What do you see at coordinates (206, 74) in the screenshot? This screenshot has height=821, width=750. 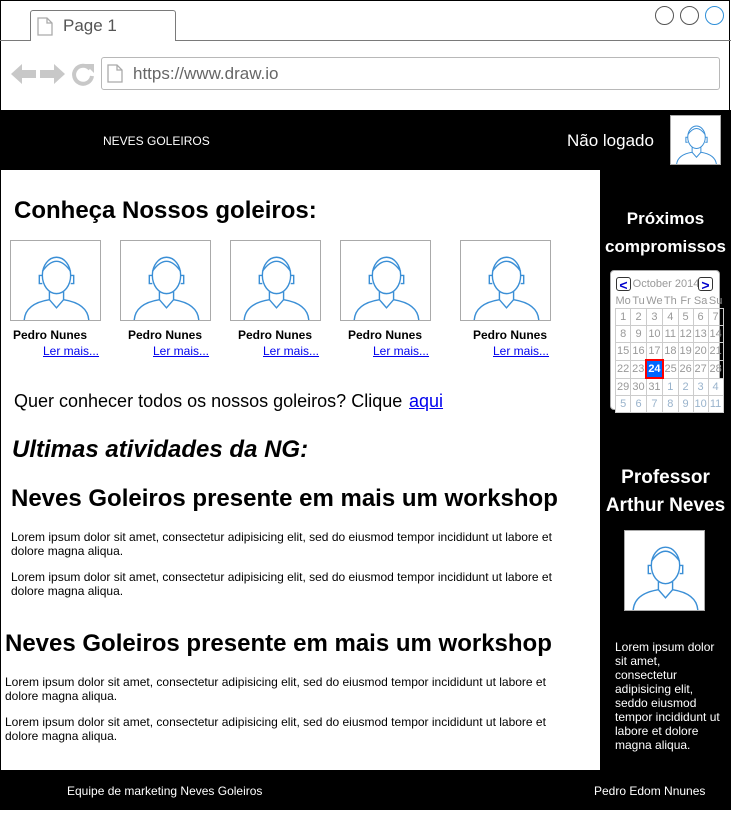 I see `url-text: https://www.draw.io` at bounding box center [206, 74].